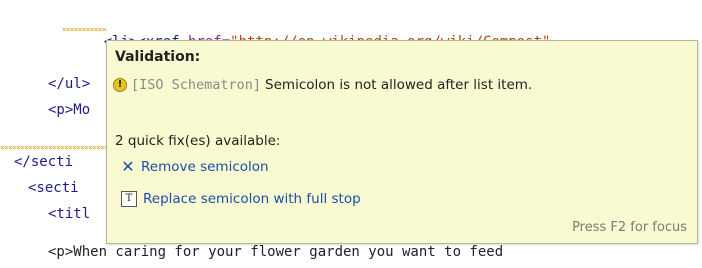 The width and height of the screenshot is (702, 268). What do you see at coordinates (158, 57) in the screenshot?
I see `tooltip-title: Validation:` at bounding box center [158, 57].